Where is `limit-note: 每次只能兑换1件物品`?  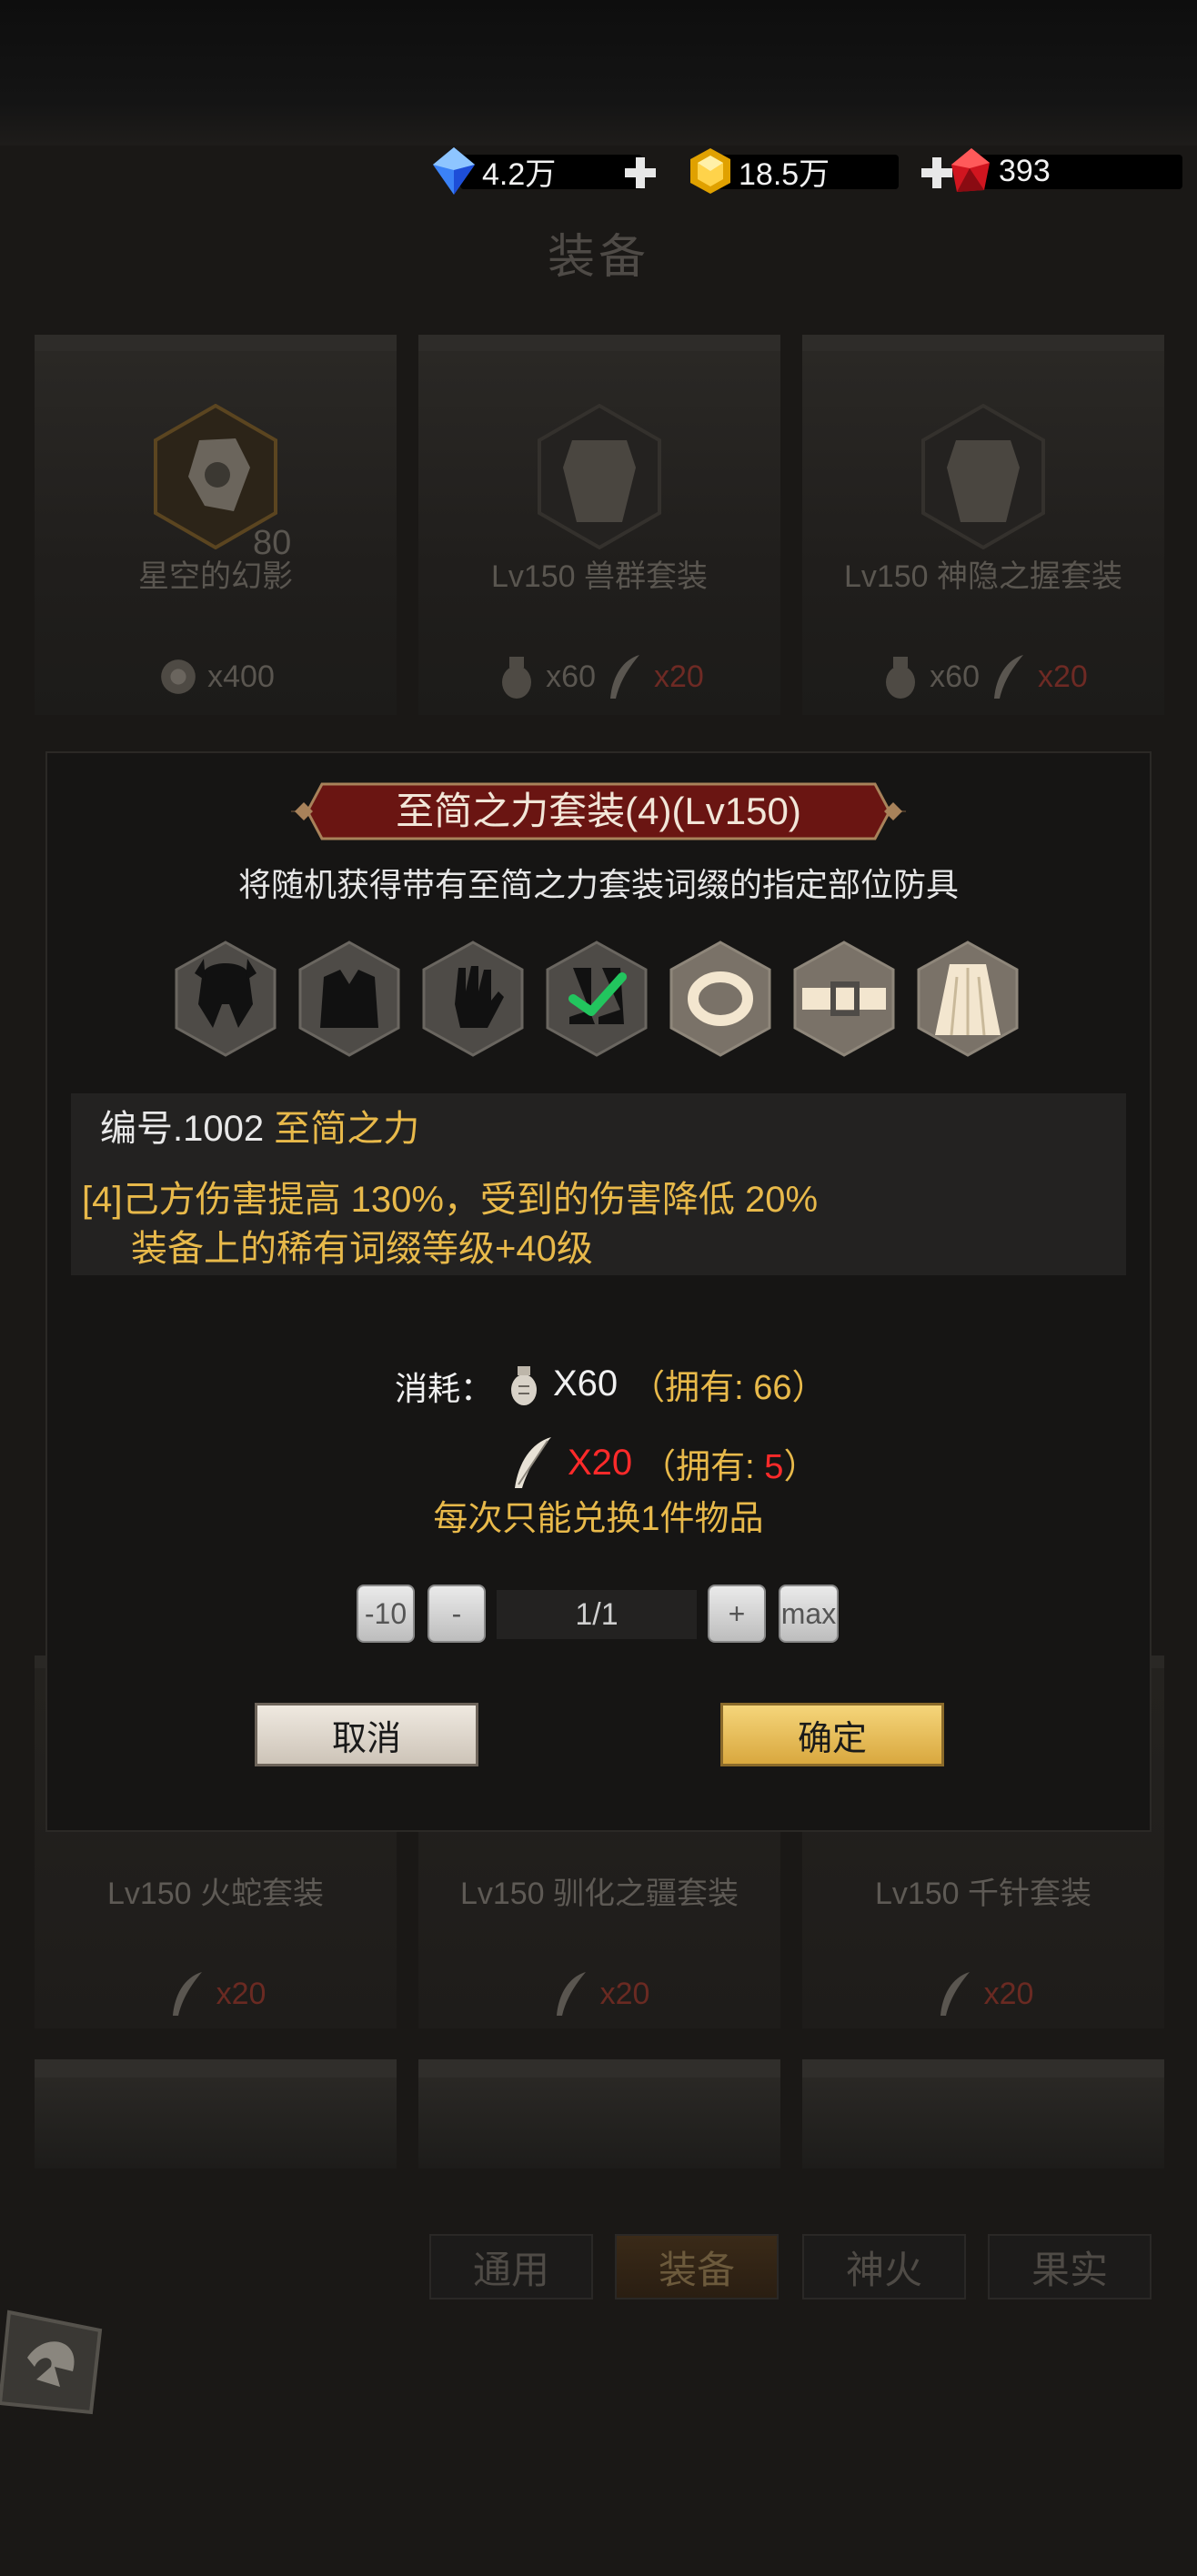 limit-note: 每次只能兑换1件物品 is located at coordinates (598, 1519).